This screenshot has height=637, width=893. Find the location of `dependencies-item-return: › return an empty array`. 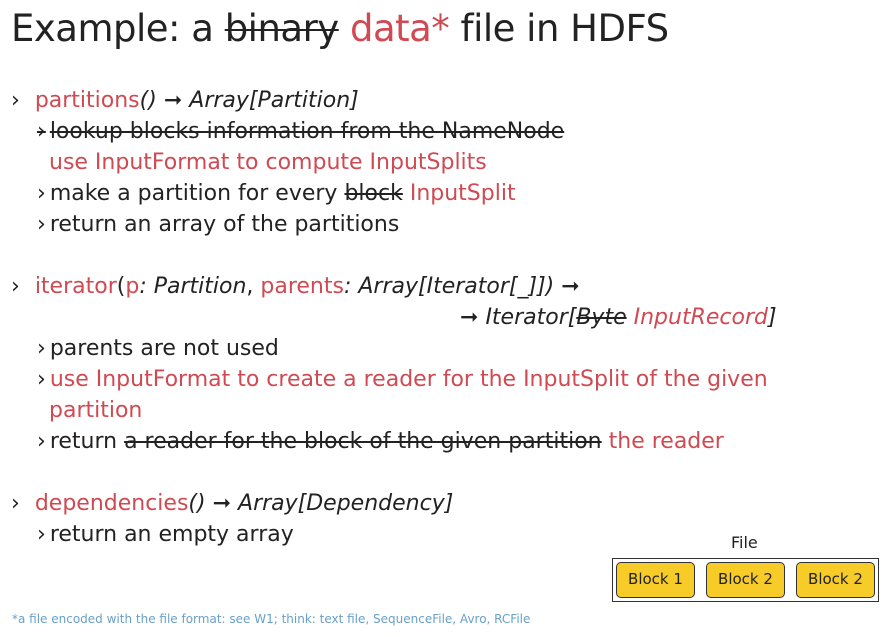

dependencies-item-return: › return an empty array is located at coordinates (165, 535).